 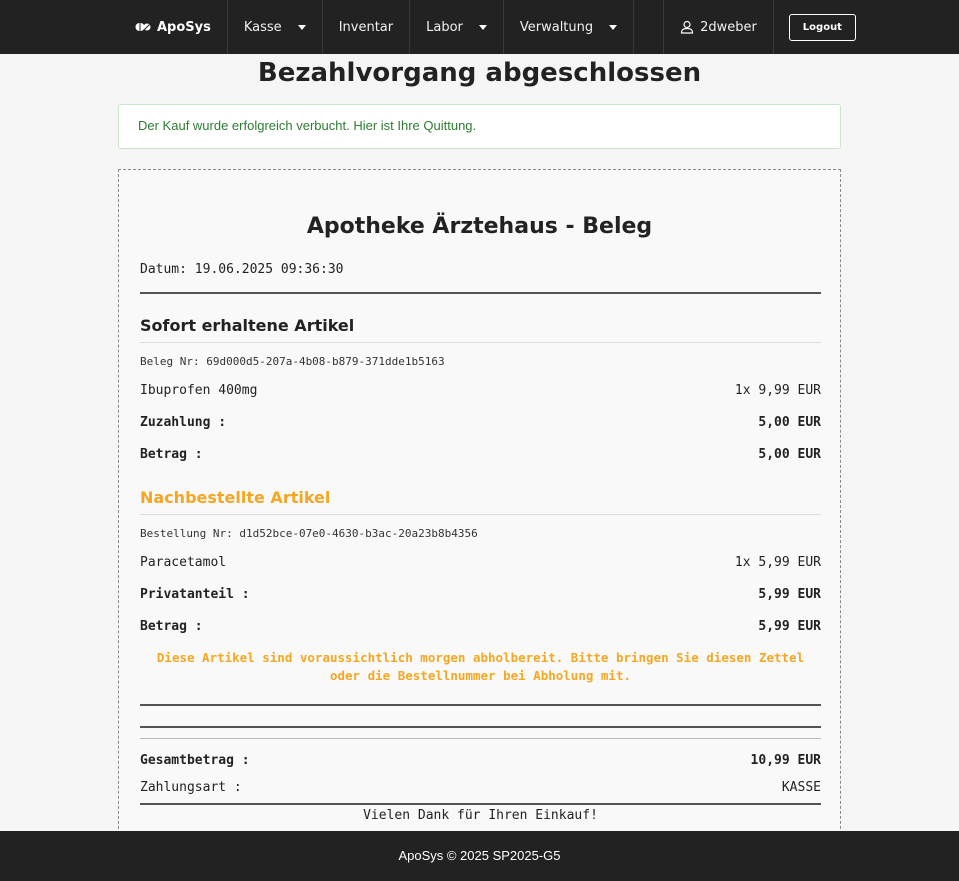 What do you see at coordinates (183, 422) in the screenshot?
I see `copay-label: Zuzahlung :` at bounding box center [183, 422].